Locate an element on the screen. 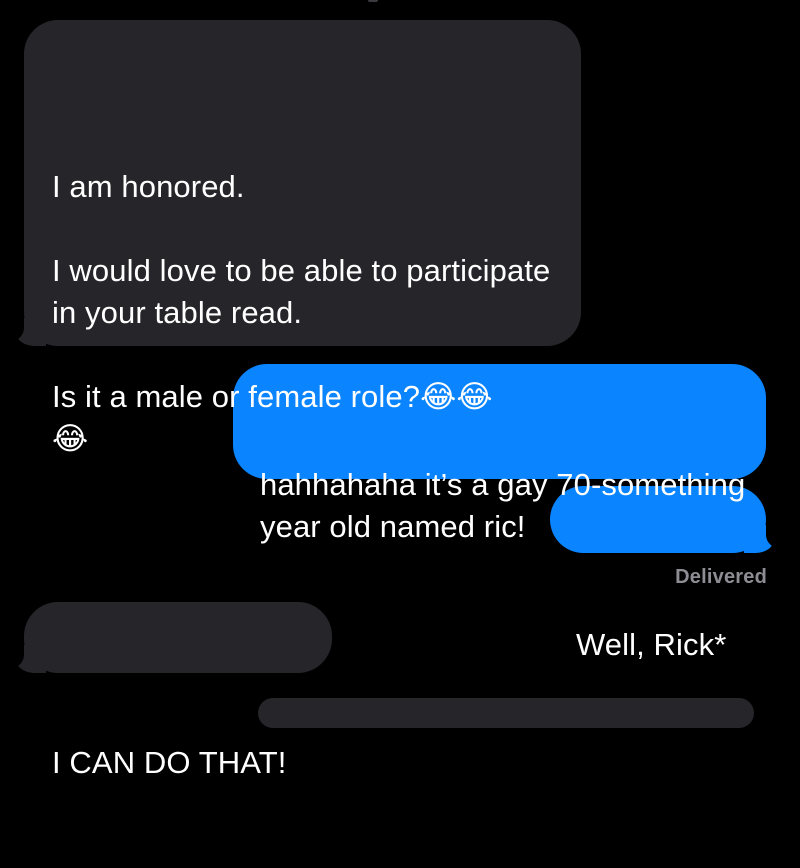  message-text: Well, Rick* is located at coordinates (651, 644).